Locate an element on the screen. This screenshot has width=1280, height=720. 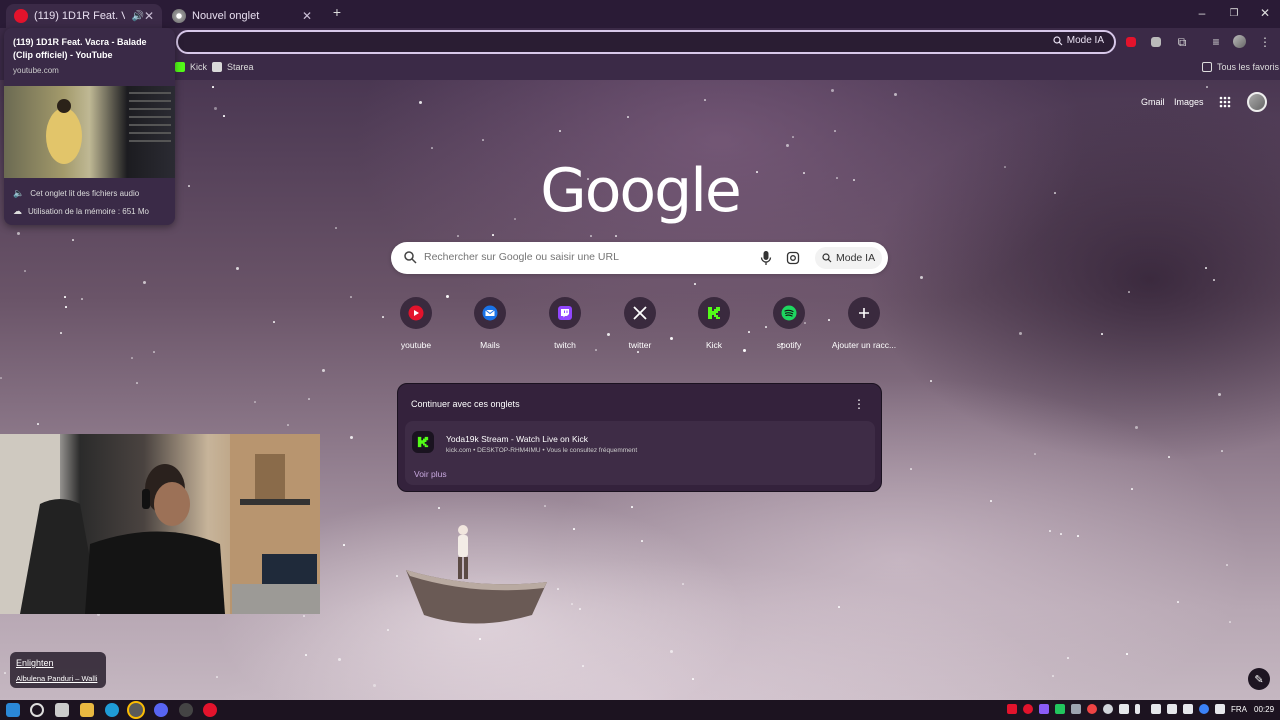
apps-grid-icon is located at coordinates (1225, 102).